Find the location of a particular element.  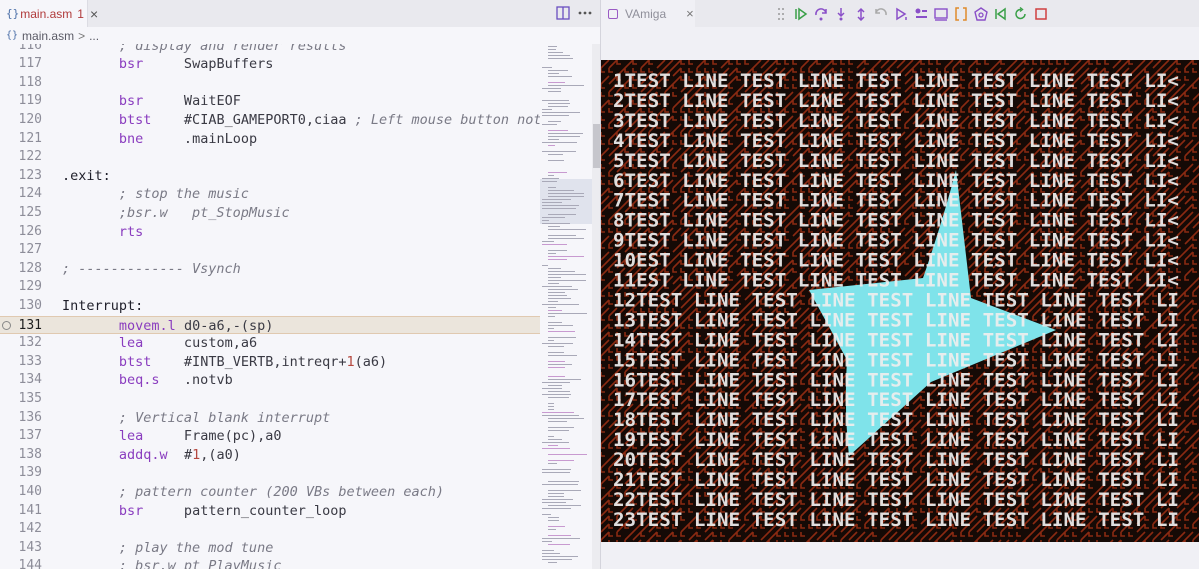

copper-icon is located at coordinates (981, 14).